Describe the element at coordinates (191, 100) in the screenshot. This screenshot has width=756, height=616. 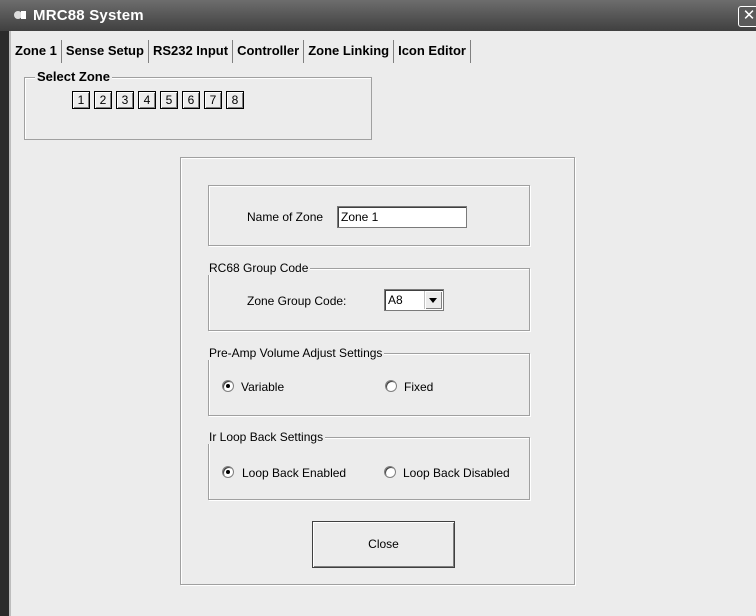
I see `zone-button-6: 6` at that location.